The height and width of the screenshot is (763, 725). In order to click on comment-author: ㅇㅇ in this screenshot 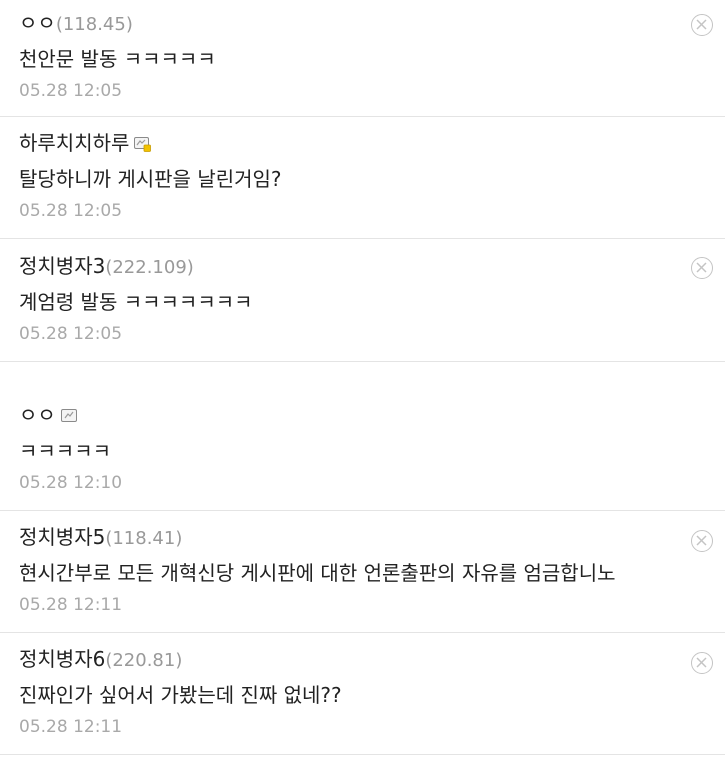, I will do `click(372, 415)`.